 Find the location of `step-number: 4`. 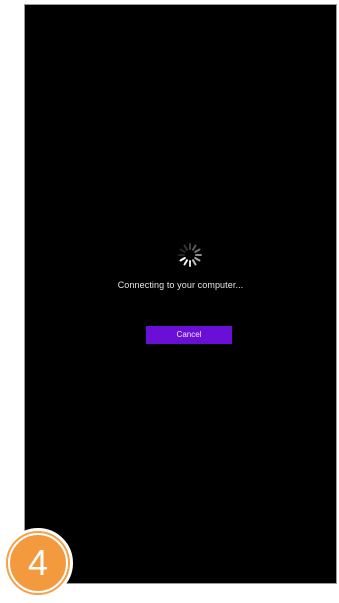

step-number: 4 is located at coordinates (38, 563).